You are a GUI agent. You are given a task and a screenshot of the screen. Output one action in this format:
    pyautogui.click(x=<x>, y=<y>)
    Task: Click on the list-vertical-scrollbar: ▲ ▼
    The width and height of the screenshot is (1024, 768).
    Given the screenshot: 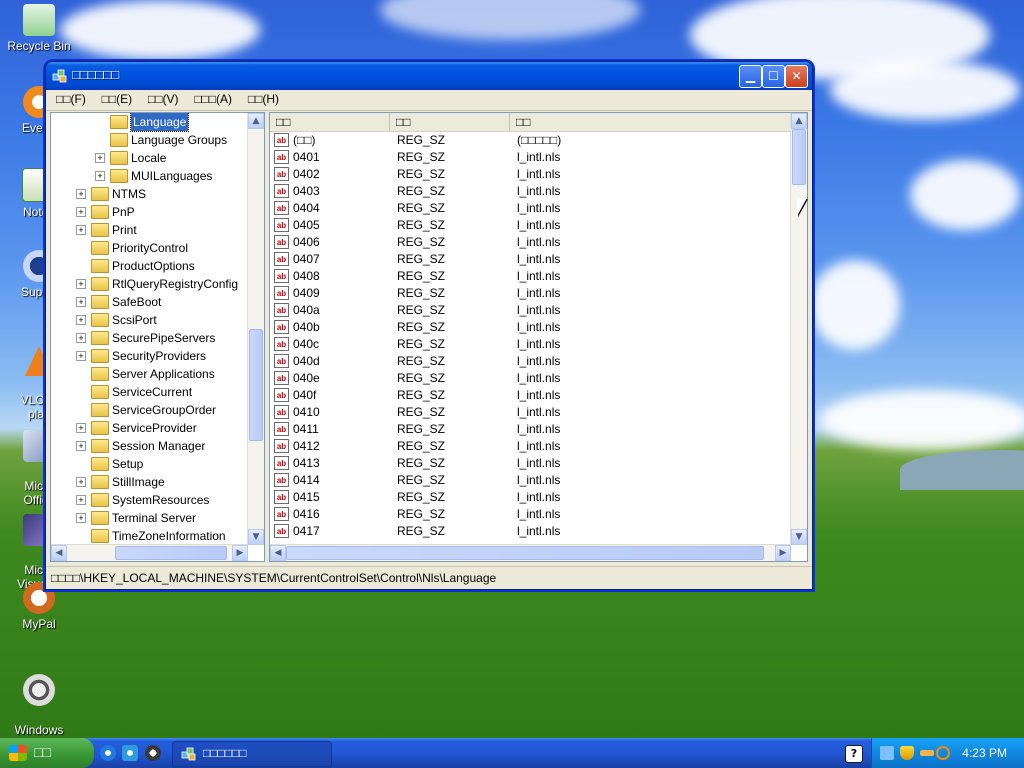 What is the action you would take?
    pyautogui.click(x=798, y=329)
    